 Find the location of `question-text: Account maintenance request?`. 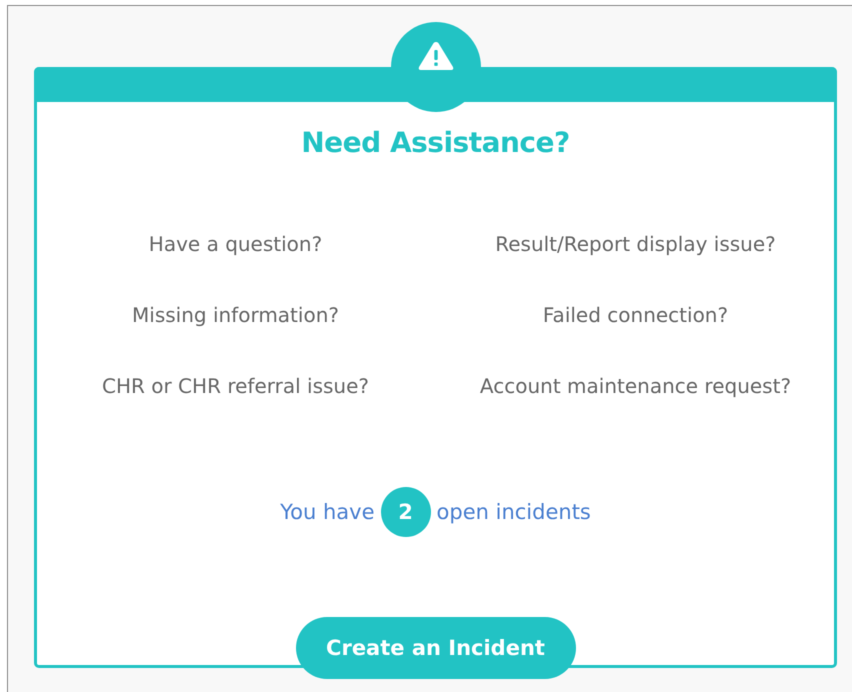

question-text: Account maintenance request? is located at coordinates (636, 386).